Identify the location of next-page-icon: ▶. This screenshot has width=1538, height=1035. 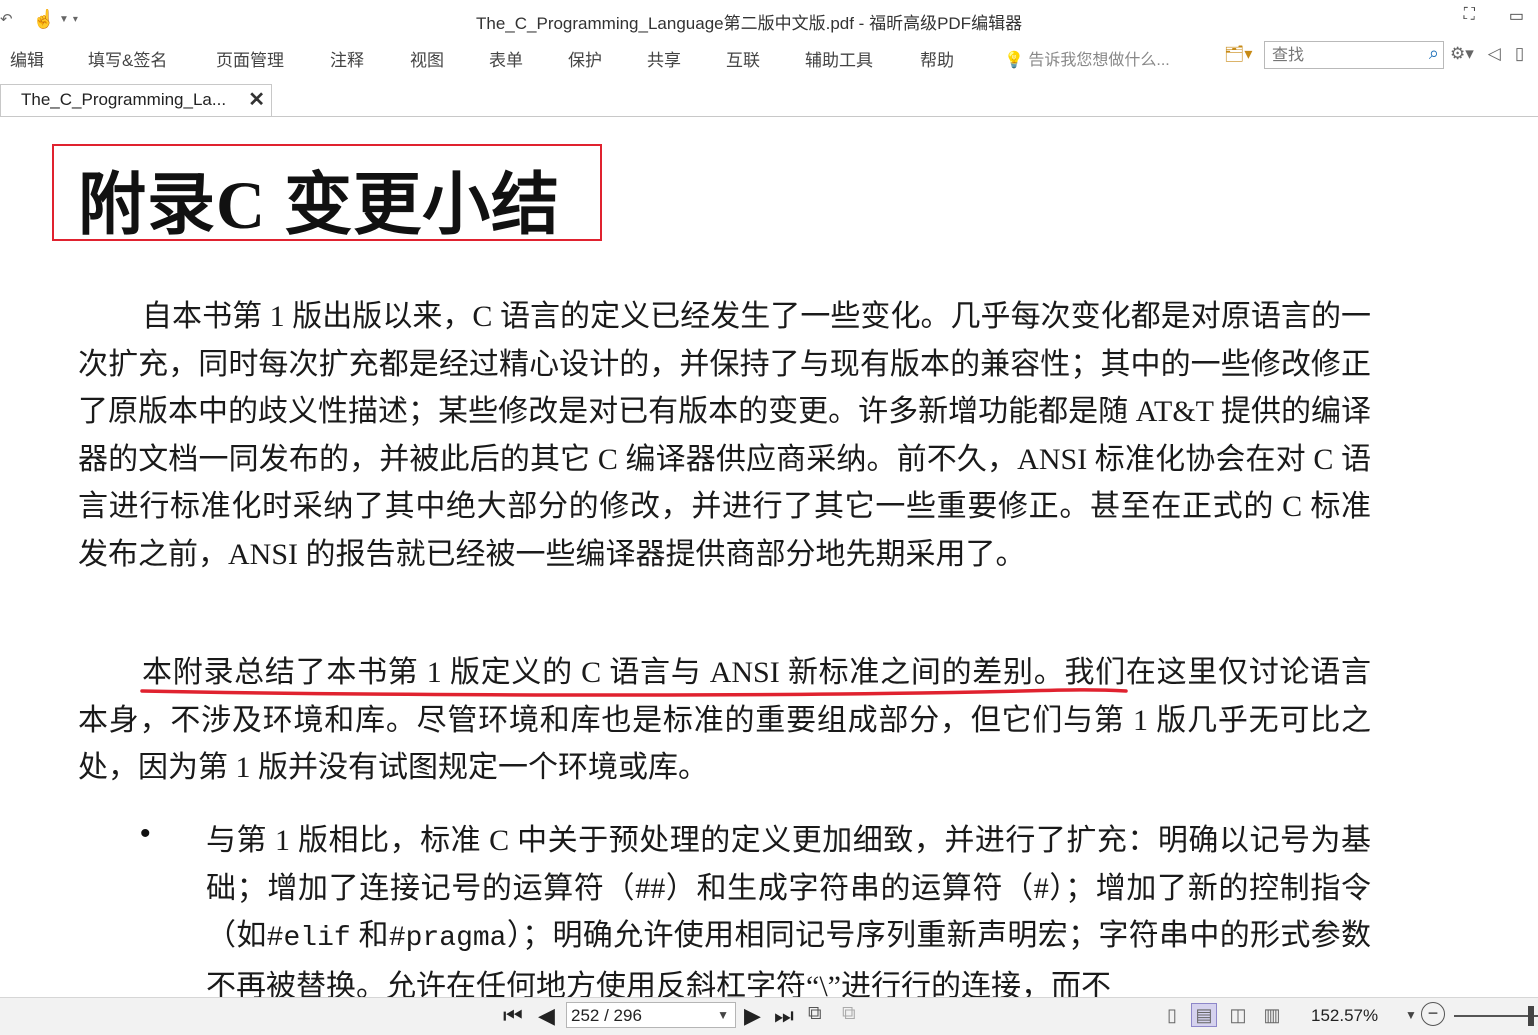
(752, 1016).